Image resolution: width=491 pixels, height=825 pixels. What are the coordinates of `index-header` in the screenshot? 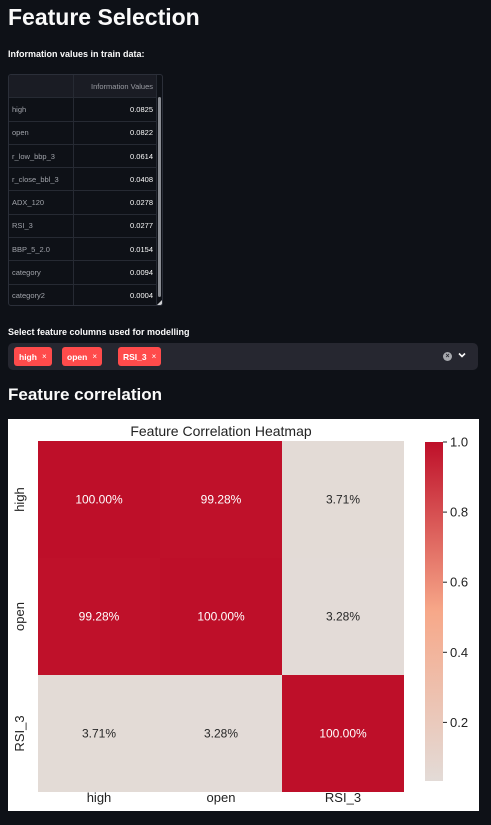 It's located at (41, 87).